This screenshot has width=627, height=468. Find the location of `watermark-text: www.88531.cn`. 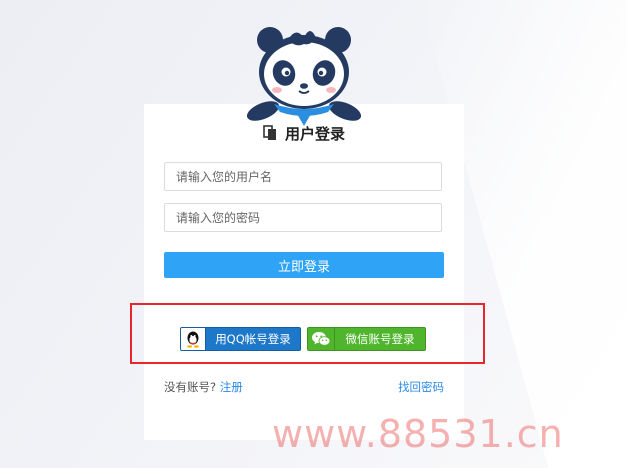

watermark-text: www.88531.cn is located at coordinates (418, 434).